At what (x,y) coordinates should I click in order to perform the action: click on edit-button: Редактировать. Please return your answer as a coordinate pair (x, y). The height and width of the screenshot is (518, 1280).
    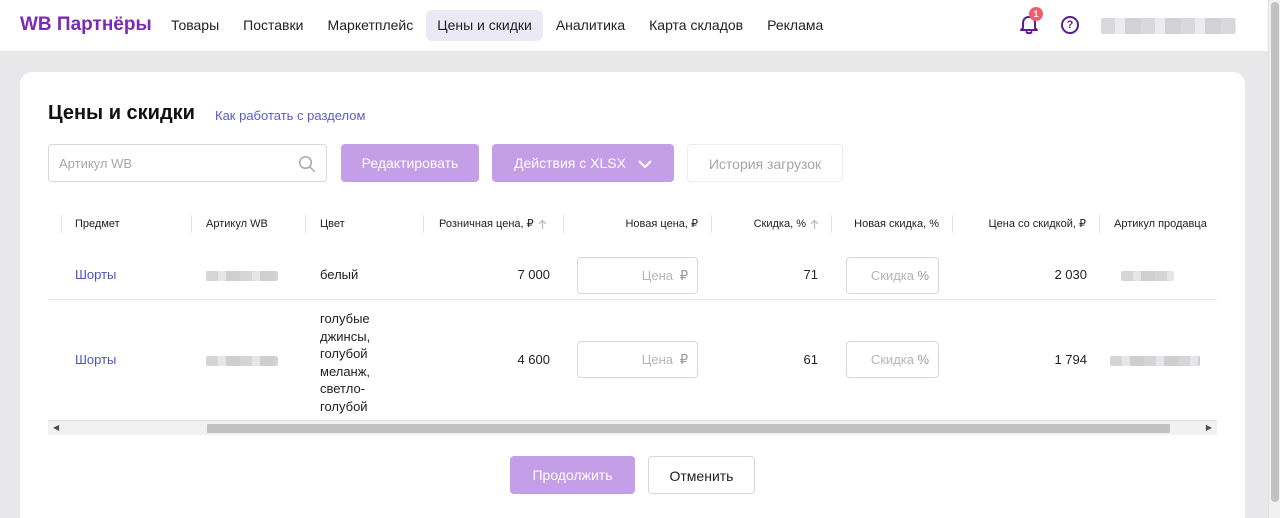
    Looking at the image, I should click on (410, 163).